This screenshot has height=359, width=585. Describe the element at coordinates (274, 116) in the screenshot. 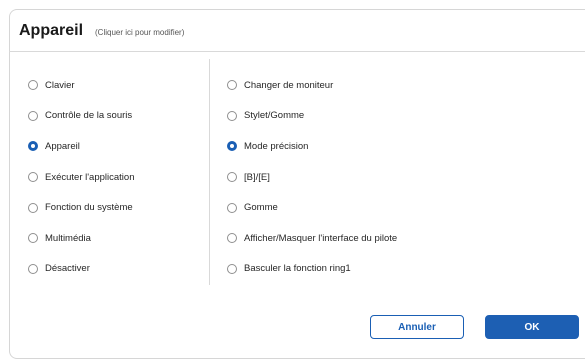

I see `function-label: Stylet/Gomme` at that location.